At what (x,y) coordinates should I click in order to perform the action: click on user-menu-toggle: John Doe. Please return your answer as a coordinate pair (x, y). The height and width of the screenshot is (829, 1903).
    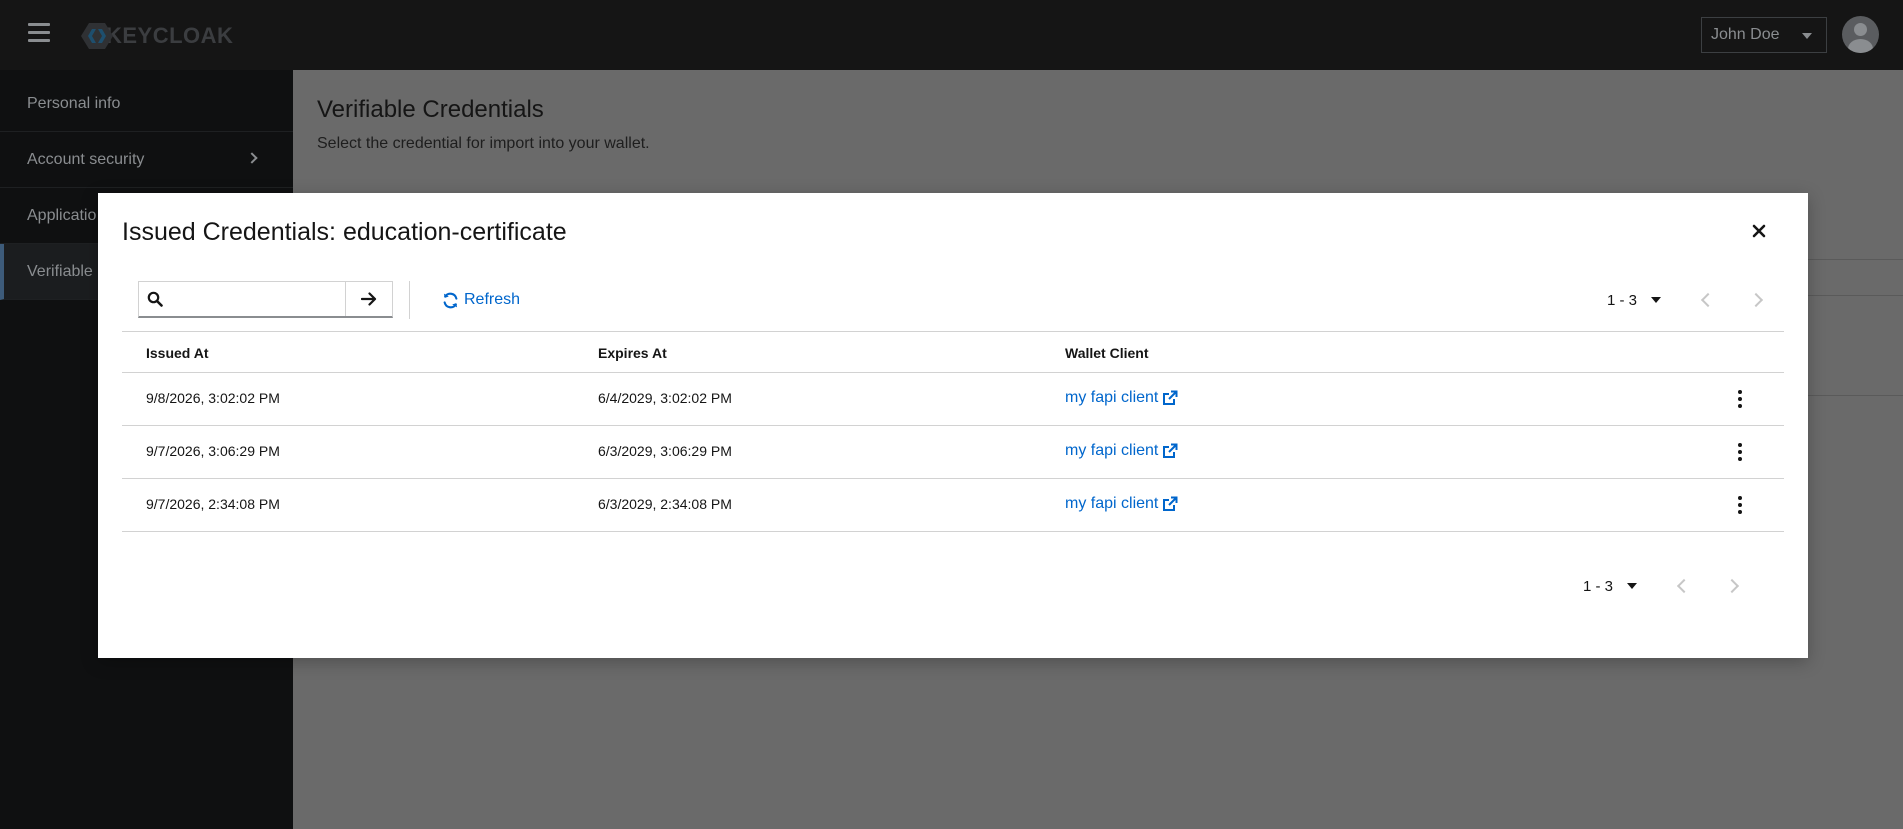
    Looking at the image, I should click on (1764, 35).